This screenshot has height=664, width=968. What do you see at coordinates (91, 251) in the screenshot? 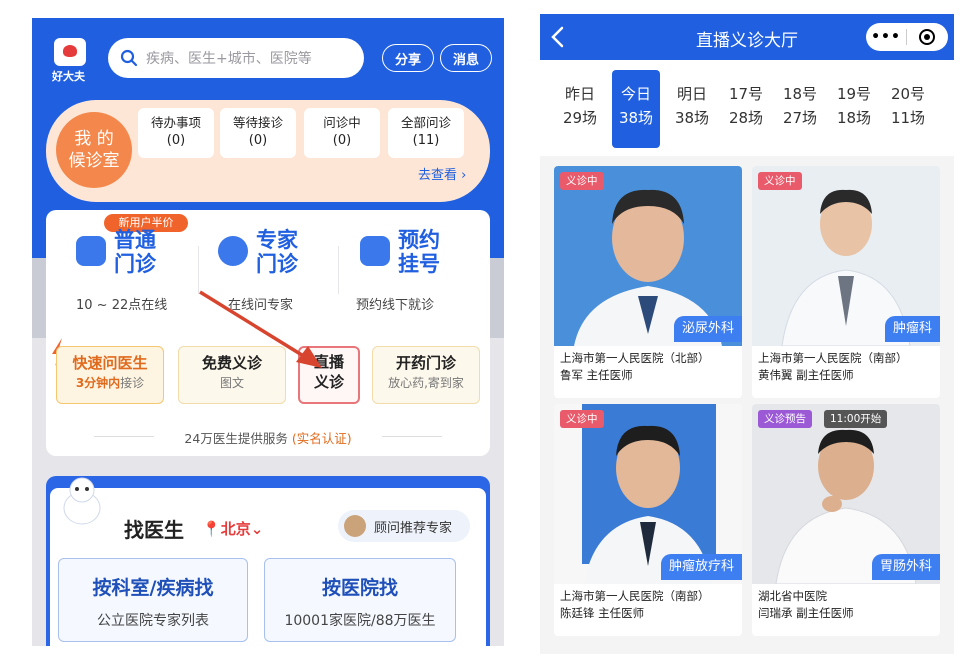
I see `clock-icon` at bounding box center [91, 251].